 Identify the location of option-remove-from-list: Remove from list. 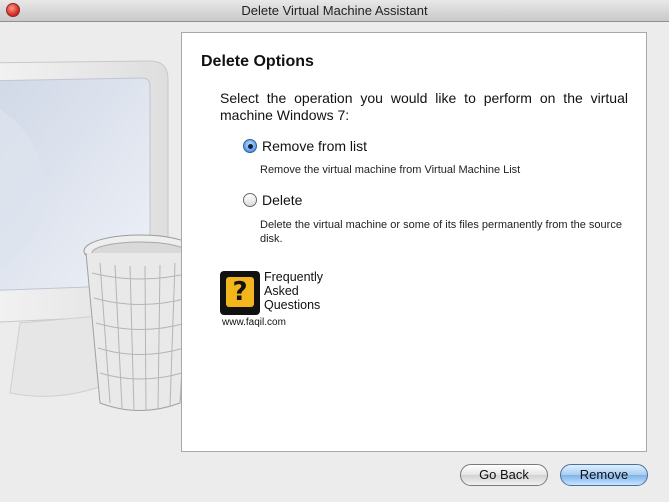
(305, 146).